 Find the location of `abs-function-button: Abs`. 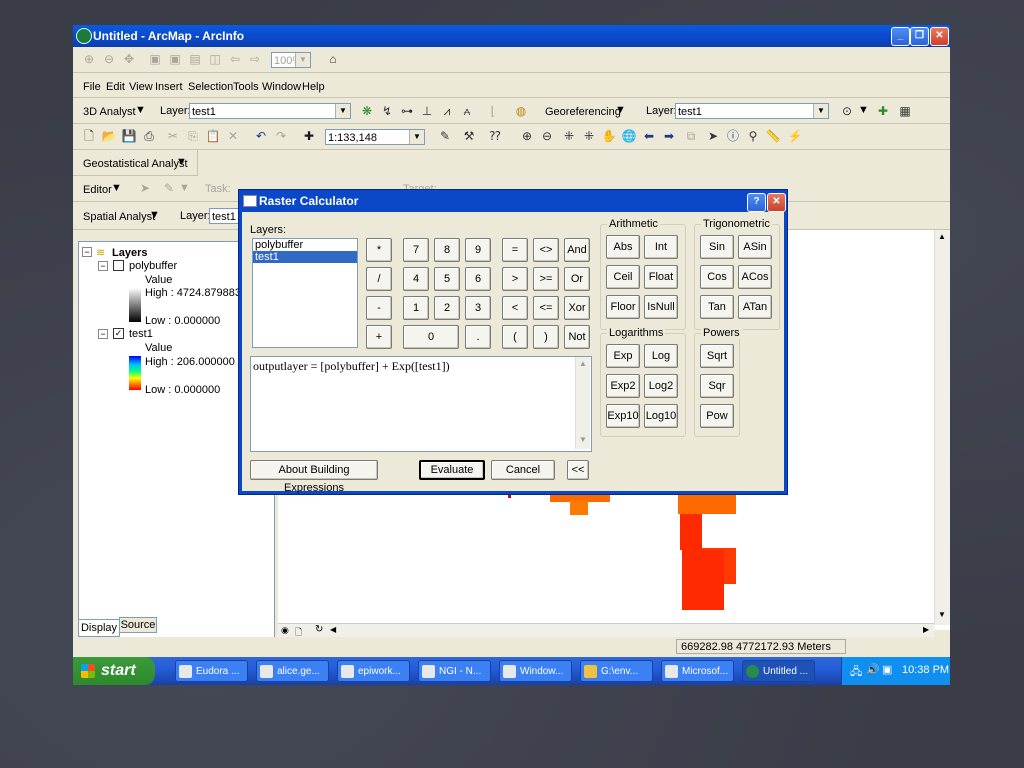

abs-function-button: Abs is located at coordinates (623, 247).